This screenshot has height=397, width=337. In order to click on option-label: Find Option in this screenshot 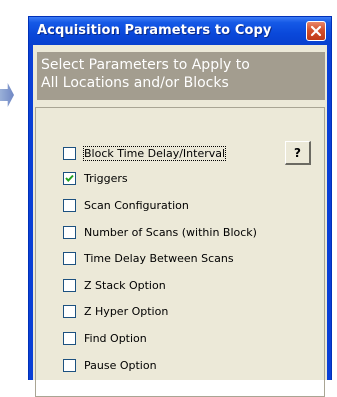, I will do `click(115, 338)`.